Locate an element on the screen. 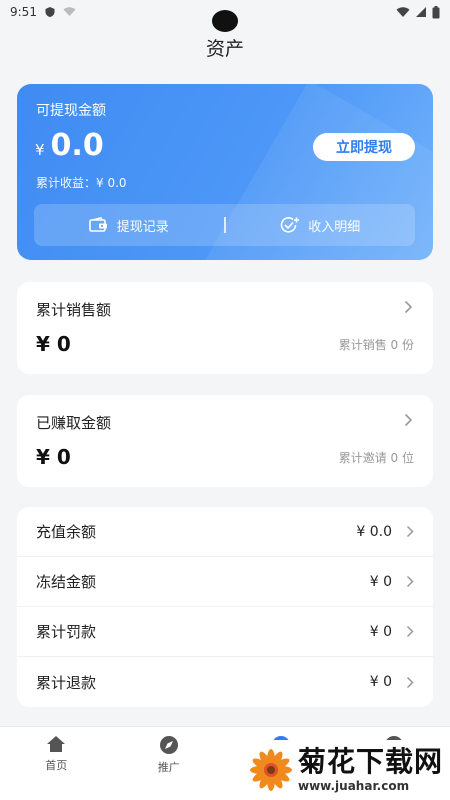 The width and height of the screenshot is (450, 800). compass-icon is located at coordinates (169, 745).